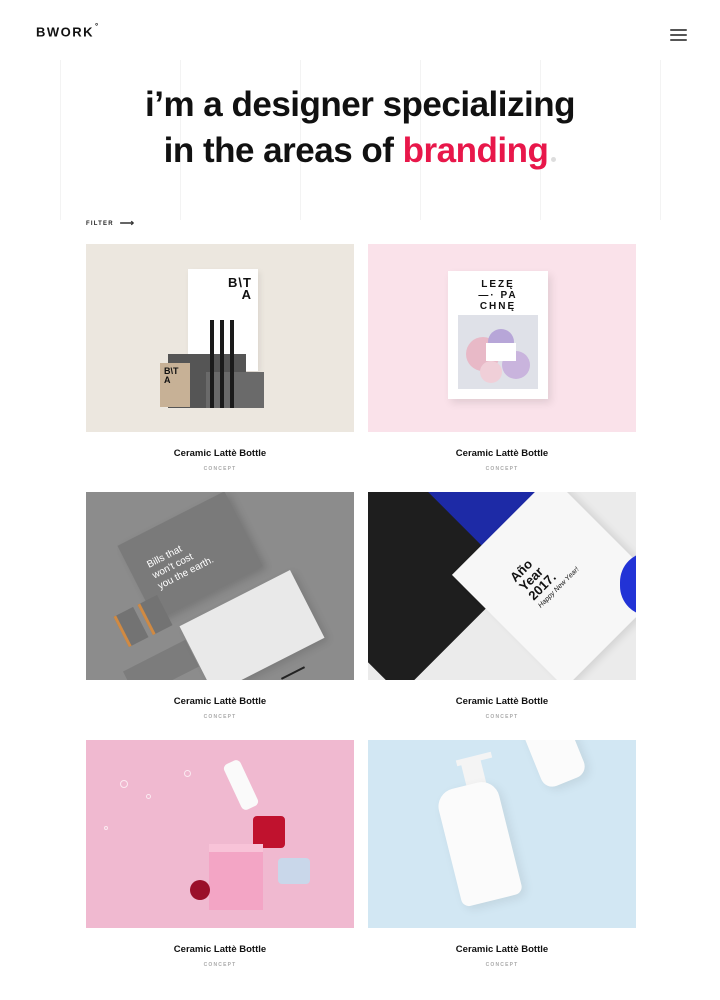 The width and height of the screenshot is (720, 1000). Describe the element at coordinates (235, 390) in the screenshot. I see `stone-block` at that location.